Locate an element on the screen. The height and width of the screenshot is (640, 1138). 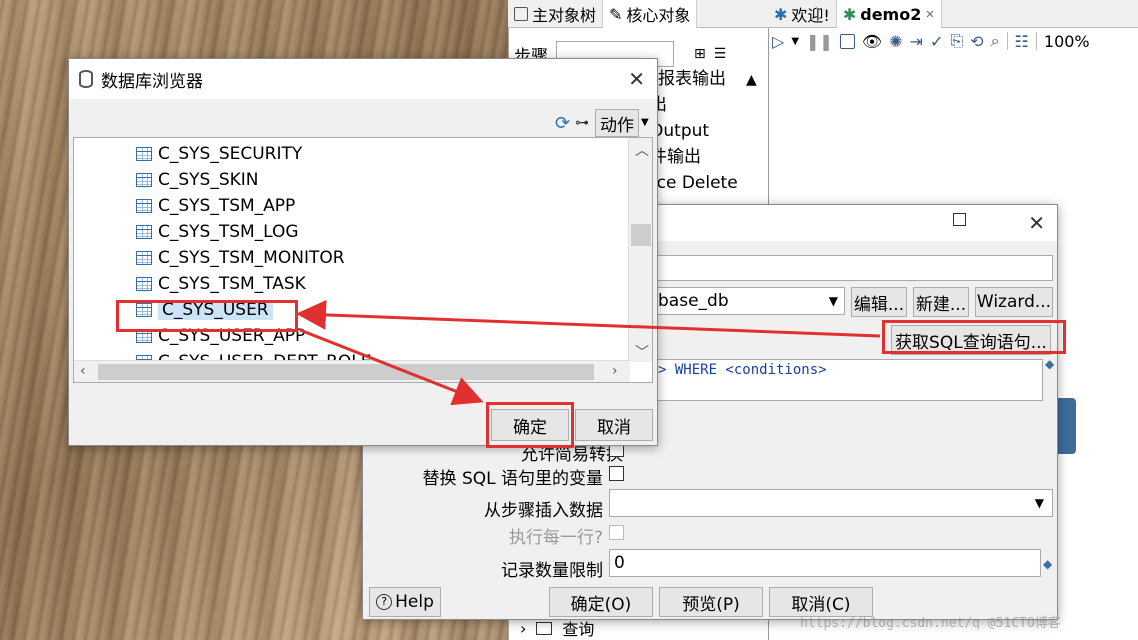
table-name: C_SYS_SECURITY is located at coordinates (230, 154).